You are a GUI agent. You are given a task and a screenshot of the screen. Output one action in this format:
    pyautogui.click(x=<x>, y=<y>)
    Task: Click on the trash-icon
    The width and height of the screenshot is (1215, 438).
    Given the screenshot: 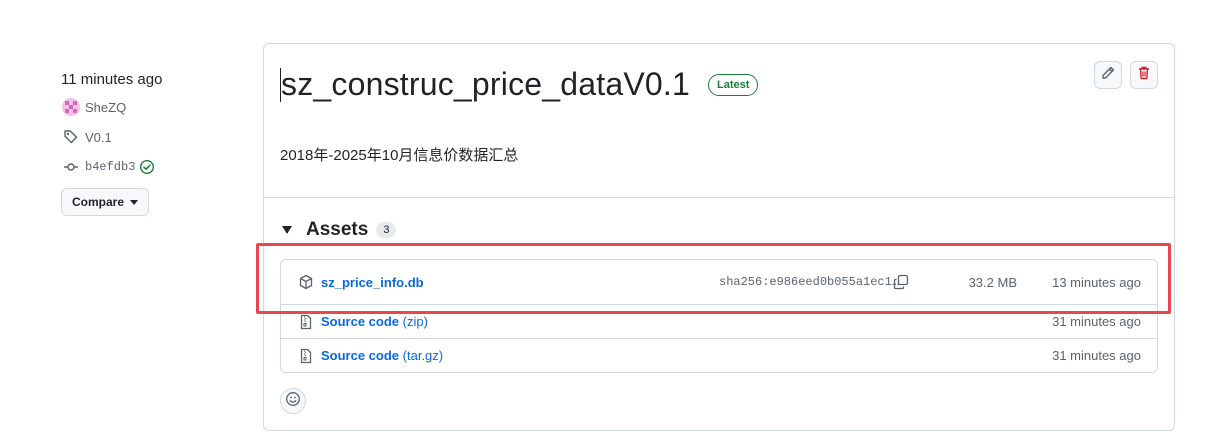 What is the action you would take?
    pyautogui.click(x=1144, y=75)
    